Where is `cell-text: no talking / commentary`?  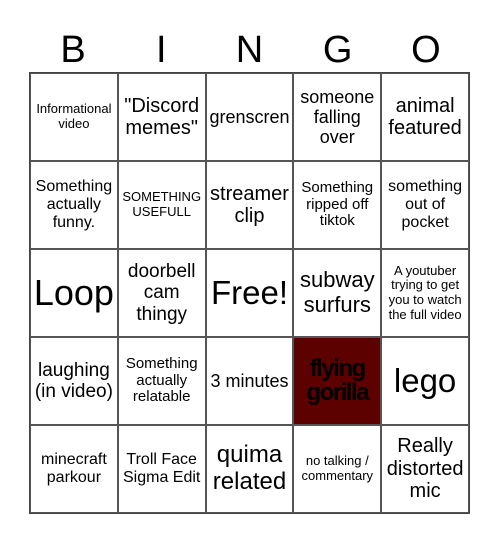
cell-text: no talking / commentary is located at coordinates (337, 468).